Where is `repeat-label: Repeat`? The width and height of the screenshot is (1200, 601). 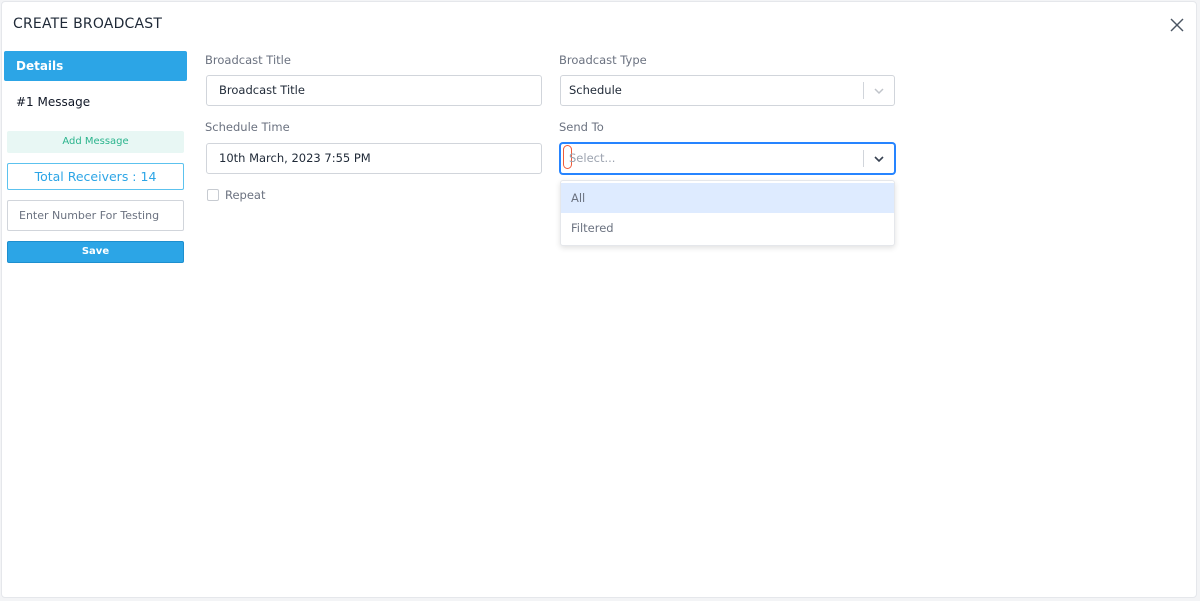
repeat-label: Repeat is located at coordinates (245, 195).